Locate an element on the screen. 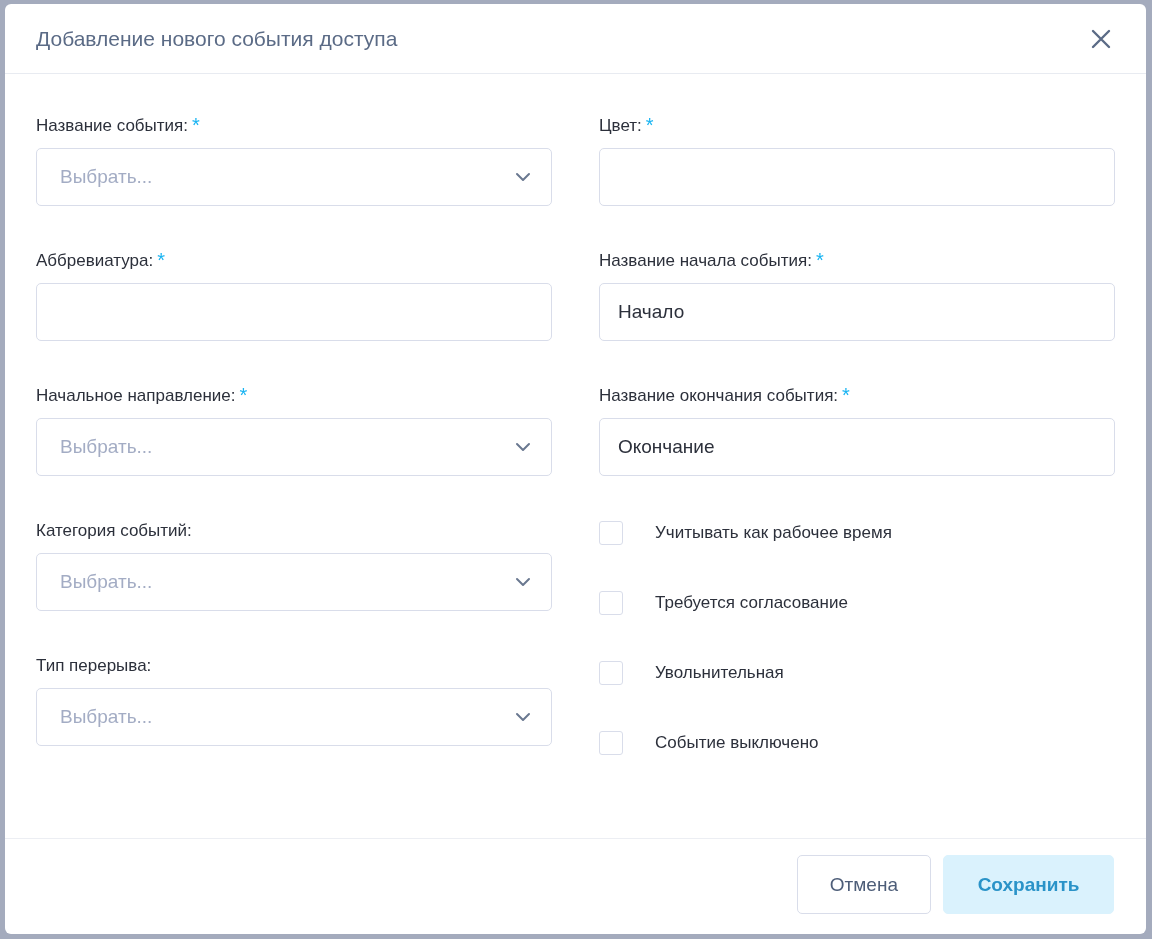  field-label: Название начала события: is located at coordinates (705, 261).